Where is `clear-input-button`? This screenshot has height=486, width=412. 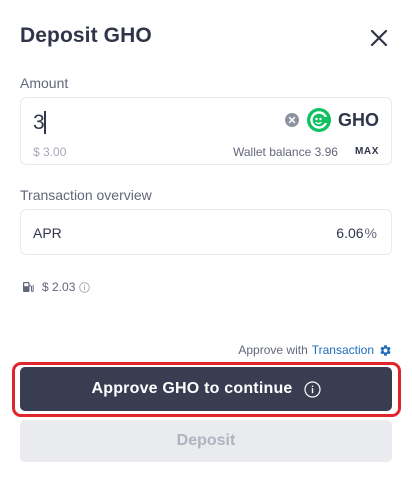
clear-input-button is located at coordinates (292, 120).